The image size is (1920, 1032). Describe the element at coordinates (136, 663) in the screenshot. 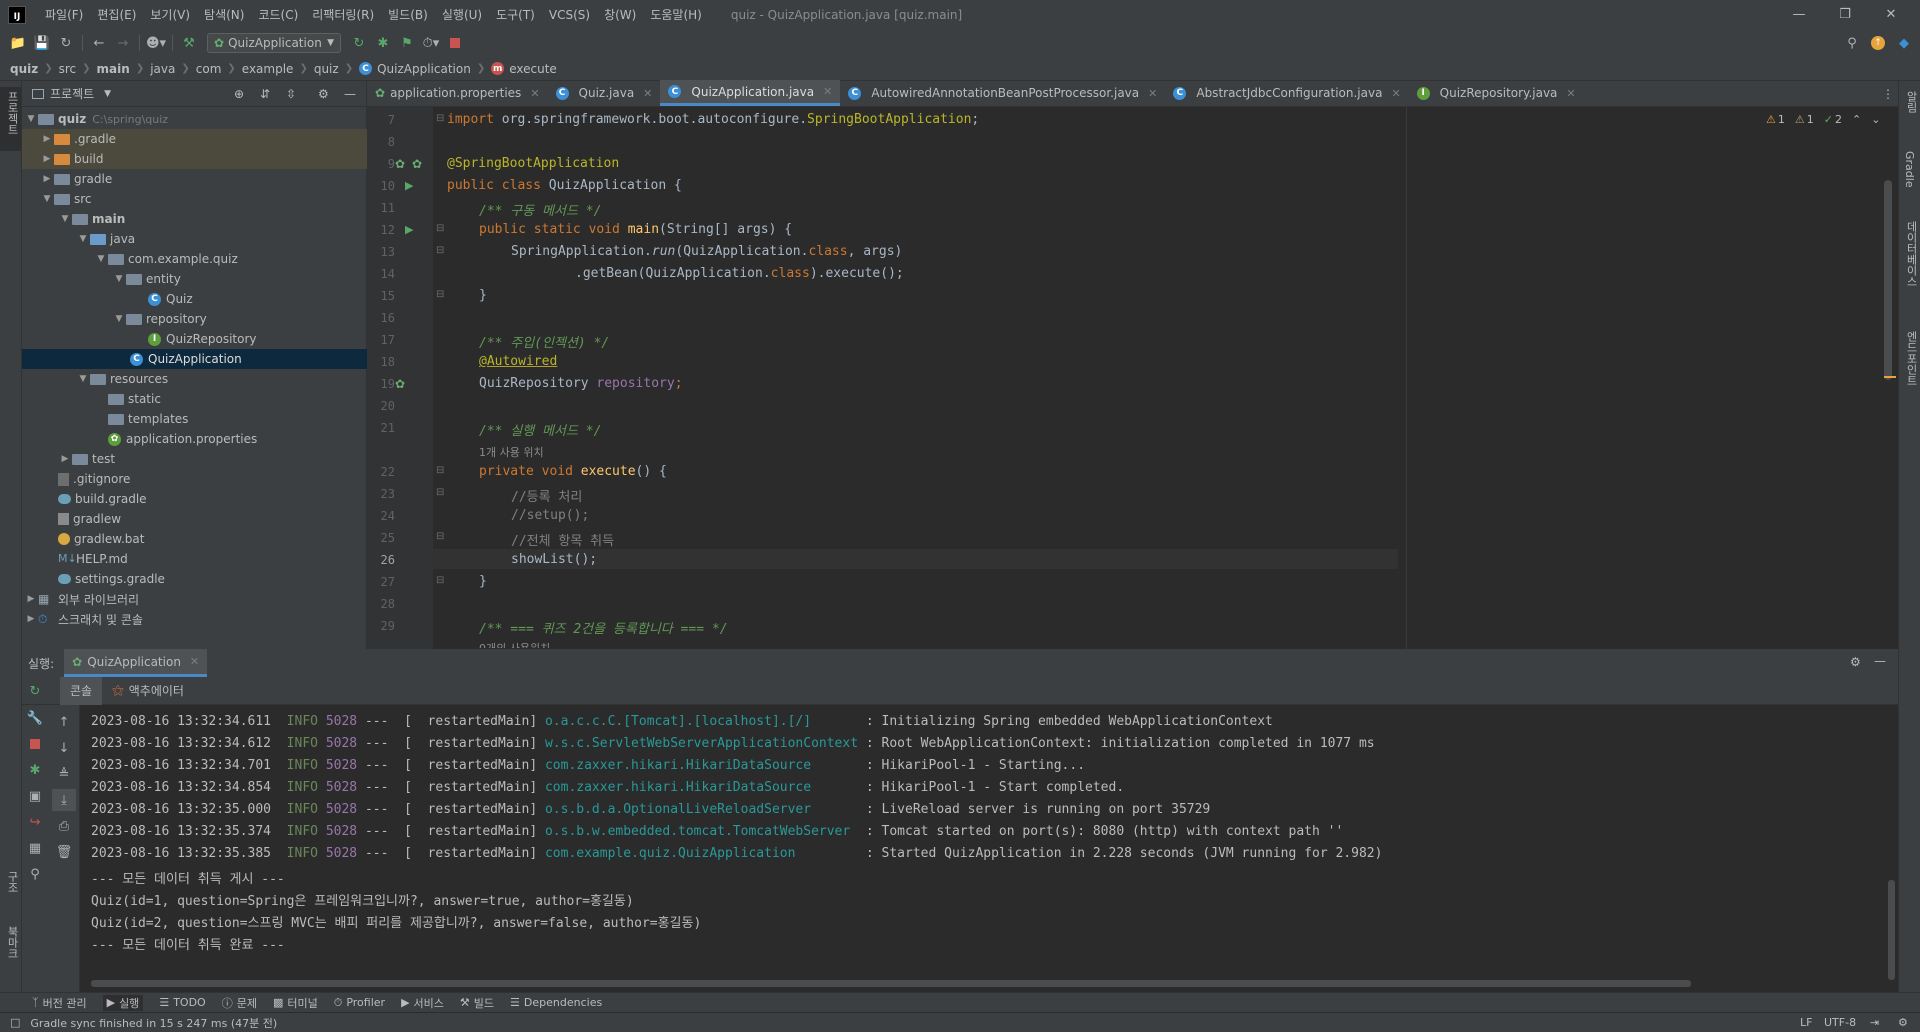

I see `run-tab-quiz-application: ✿ QuizApplication ✕` at that location.